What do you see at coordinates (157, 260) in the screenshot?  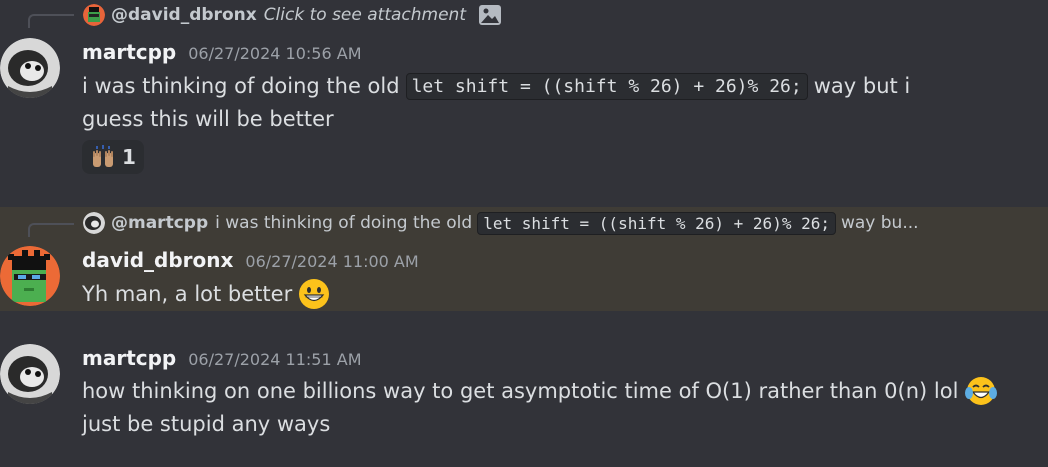 I see `username: david_dbronx` at bounding box center [157, 260].